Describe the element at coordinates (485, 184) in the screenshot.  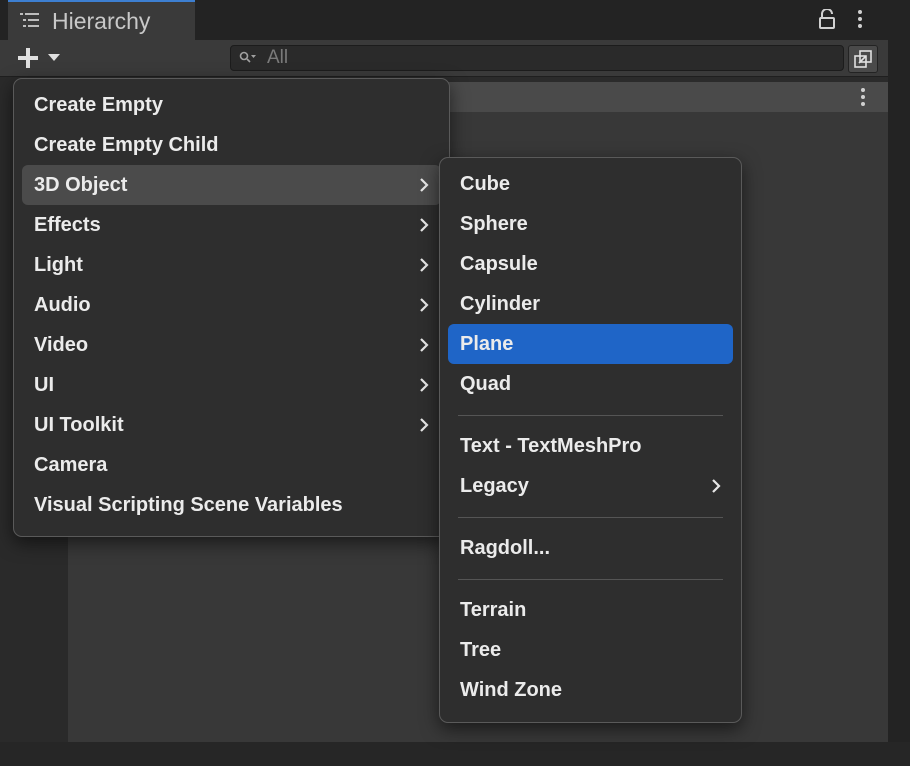
I see `menu-item-label: Cube` at that location.